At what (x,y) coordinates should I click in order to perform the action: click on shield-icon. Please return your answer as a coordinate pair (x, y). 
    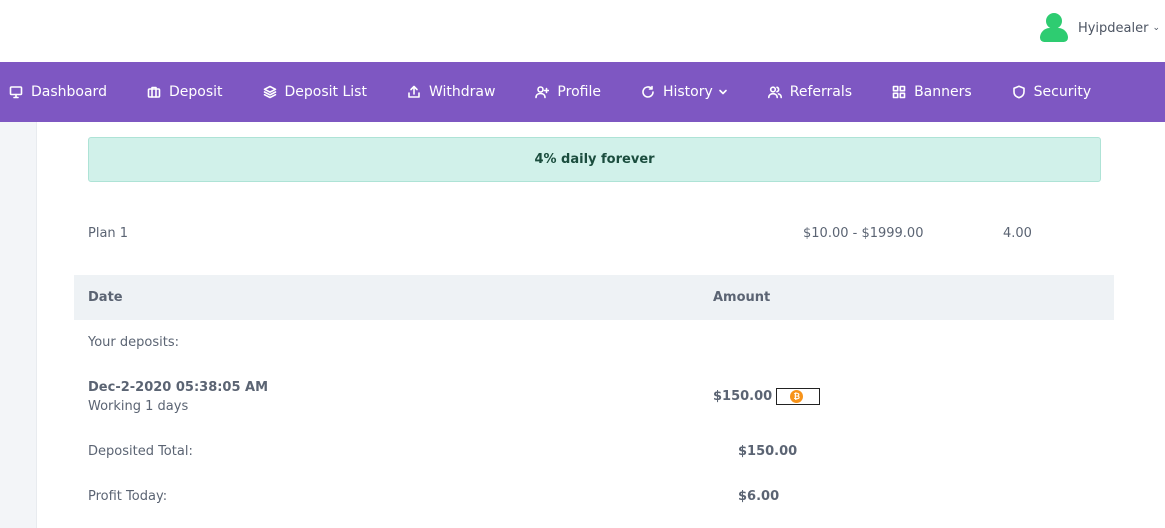
    Looking at the image, I should click on (1018, 92).